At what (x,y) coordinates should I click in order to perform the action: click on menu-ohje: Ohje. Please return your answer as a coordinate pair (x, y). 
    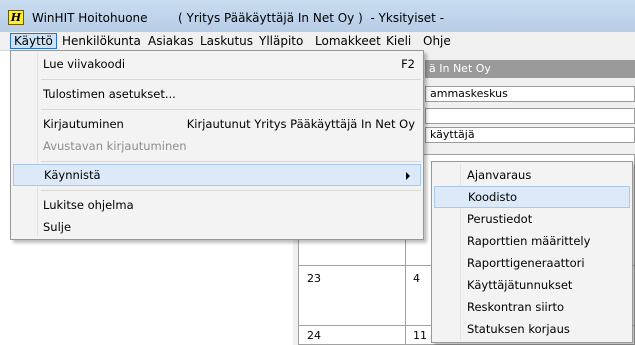
    Looking at the image, I should click on (437, 41).